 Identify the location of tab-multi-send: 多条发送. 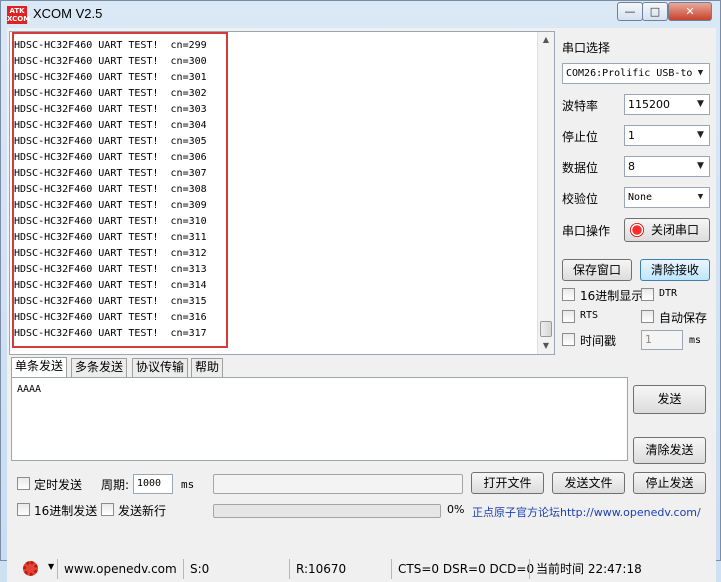
(99, 367).